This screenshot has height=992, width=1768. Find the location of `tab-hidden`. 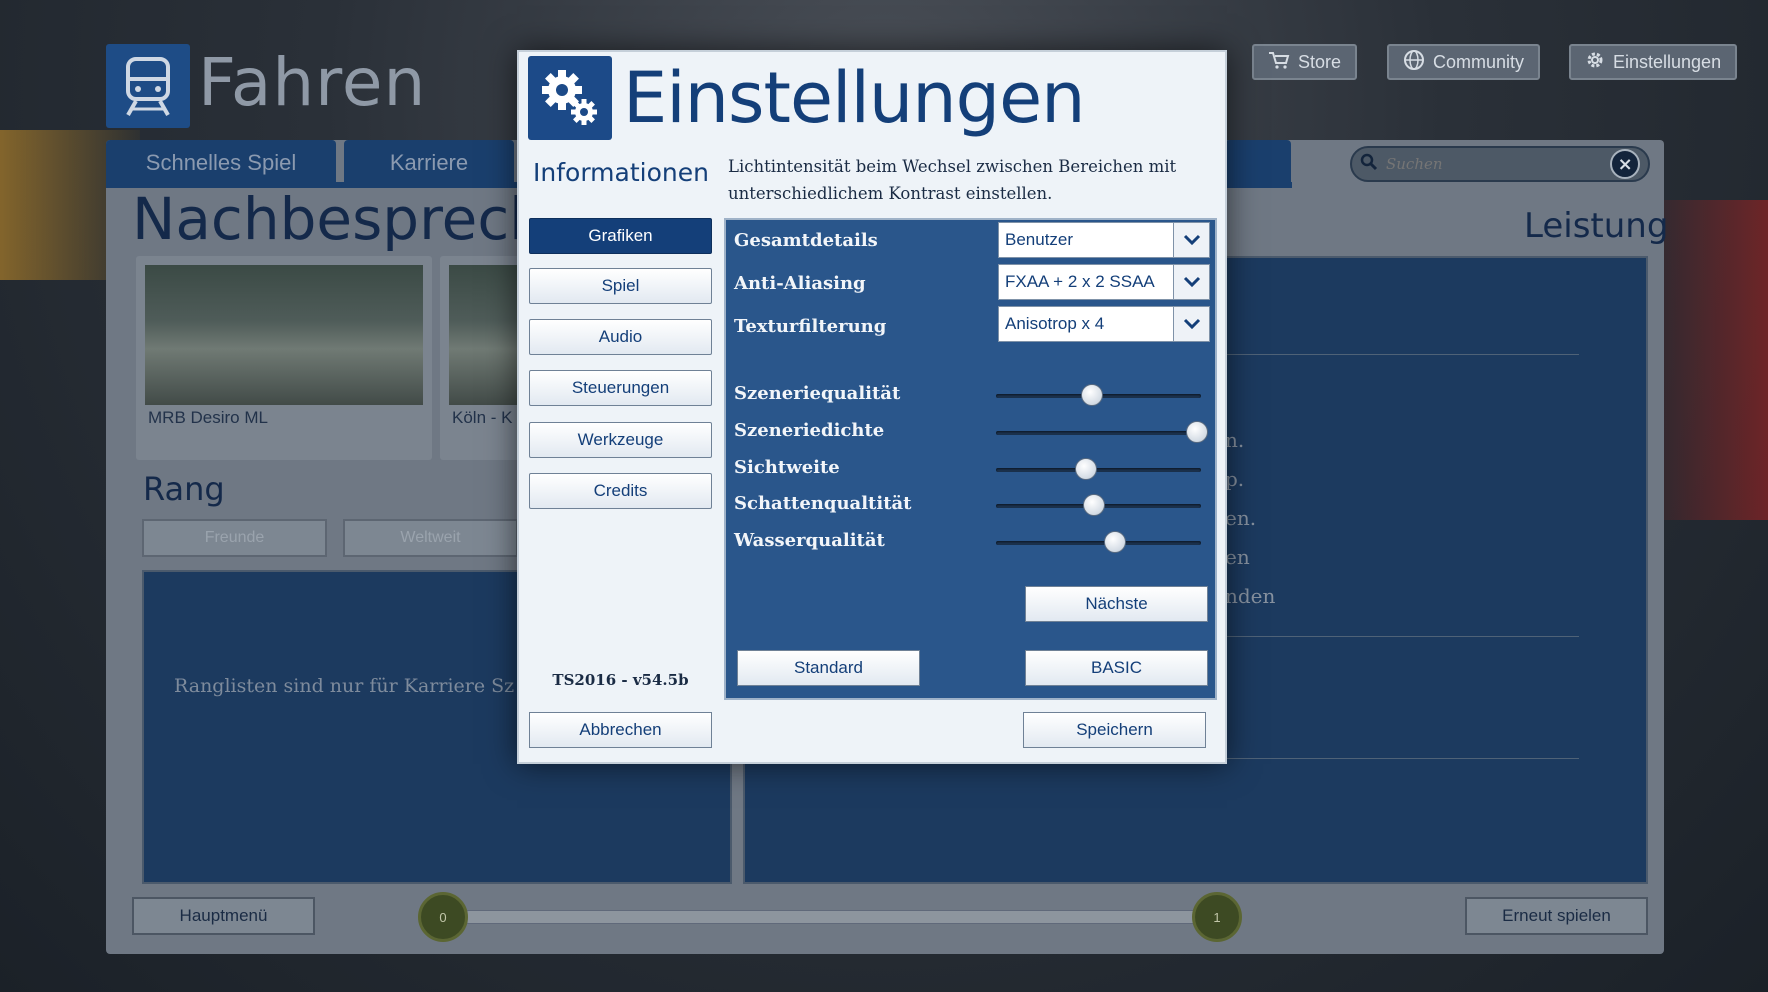

tab-hidden is located at coordinates (1258, 163).